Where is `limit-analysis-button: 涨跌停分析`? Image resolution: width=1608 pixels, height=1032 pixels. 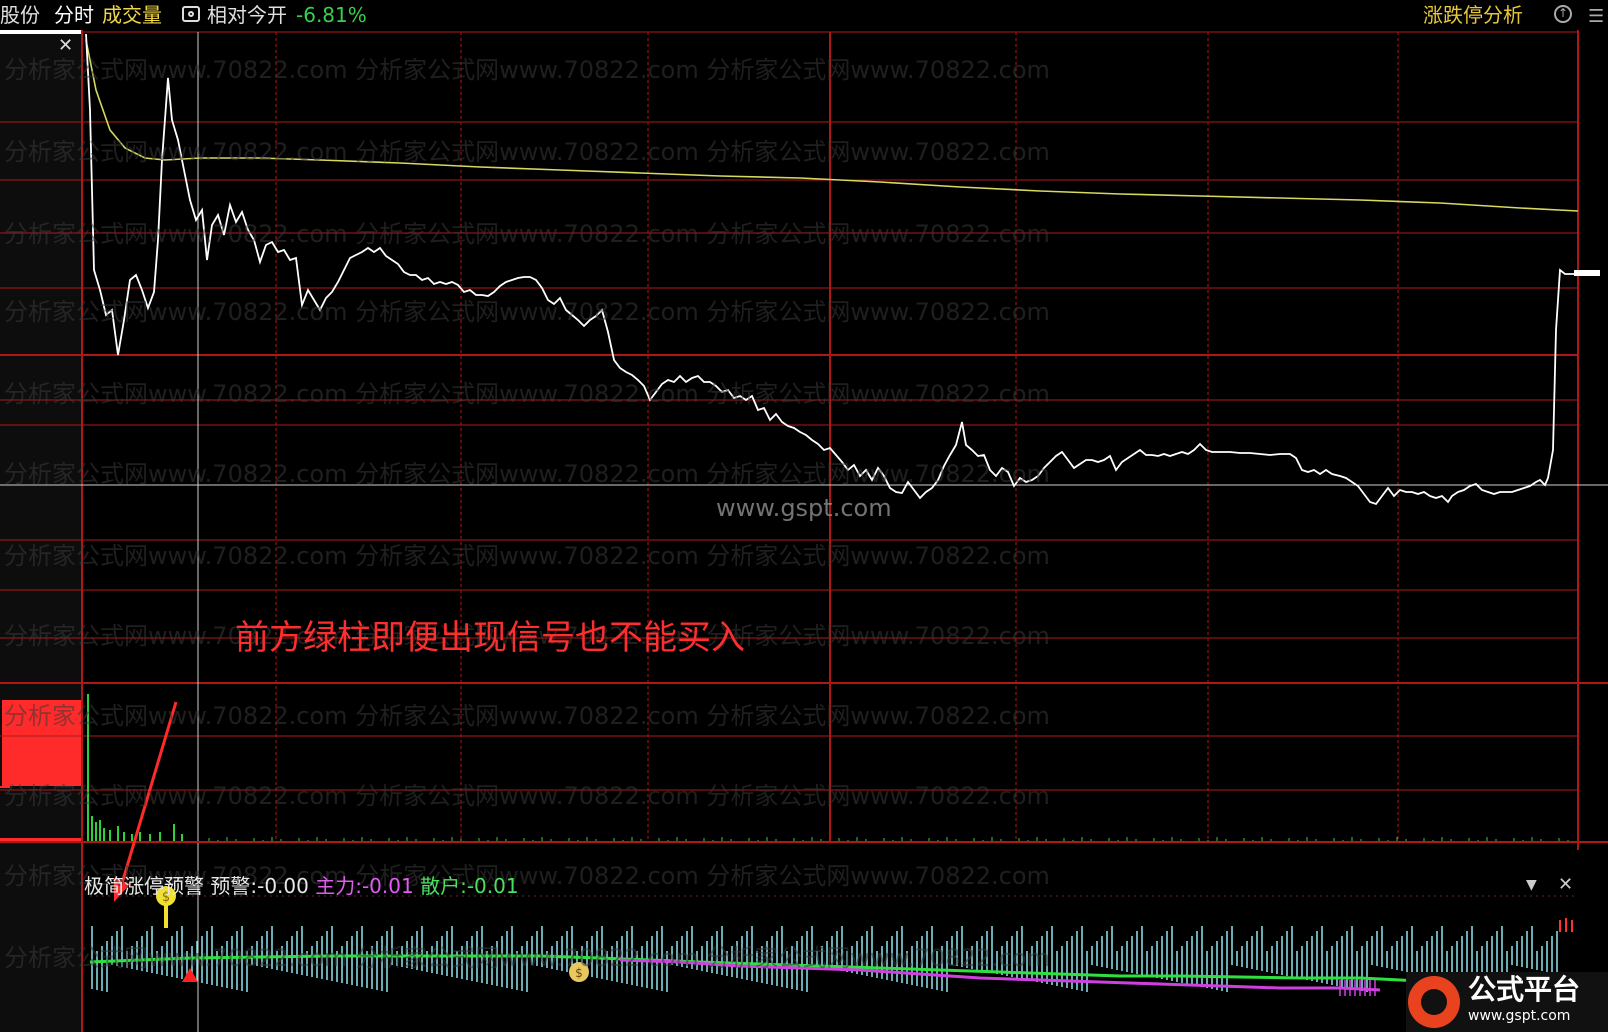
limit-analysis-button: 涨跌停分析 is located at coordinates (1473, 15).